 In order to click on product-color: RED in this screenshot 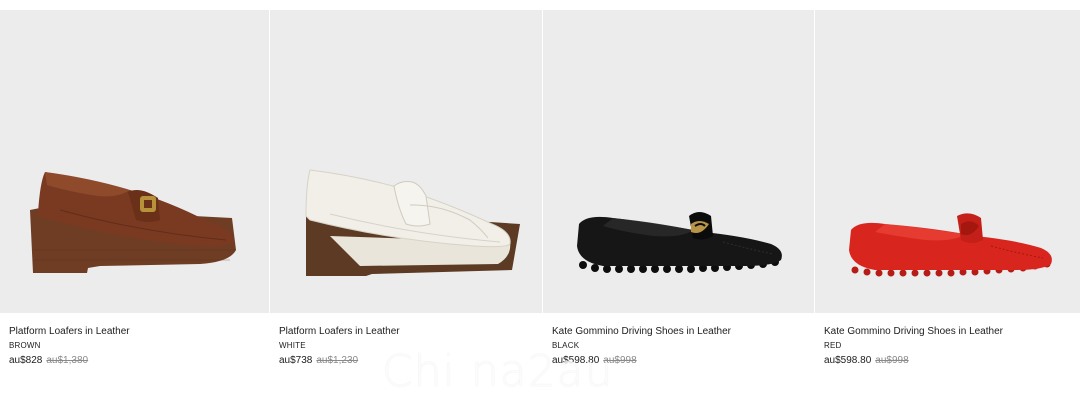, I will do `click(833, 345)`.